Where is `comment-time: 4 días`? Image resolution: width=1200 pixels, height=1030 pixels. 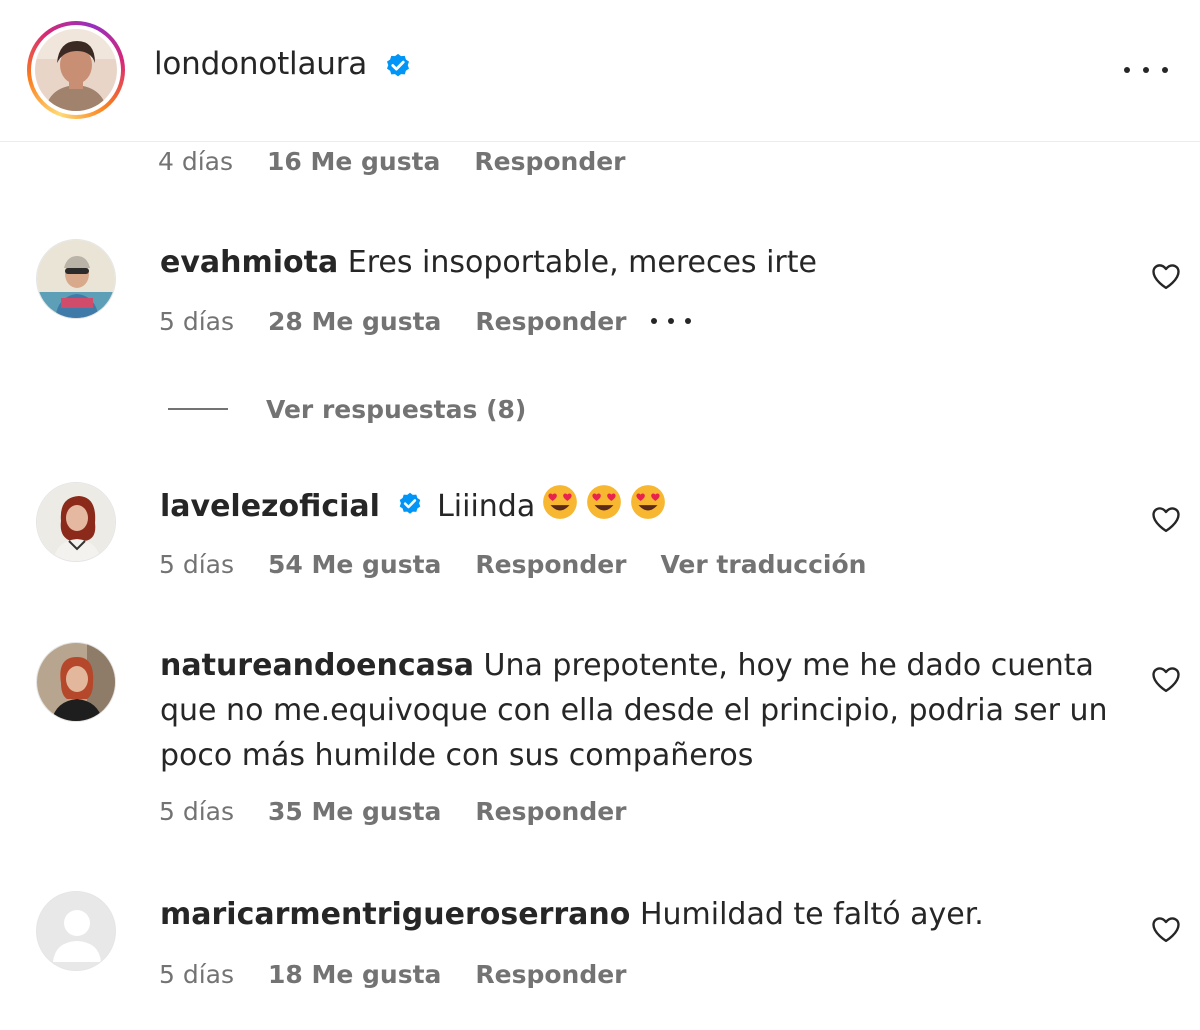
comment-time: 4 días is located at coordinates (195, 161).